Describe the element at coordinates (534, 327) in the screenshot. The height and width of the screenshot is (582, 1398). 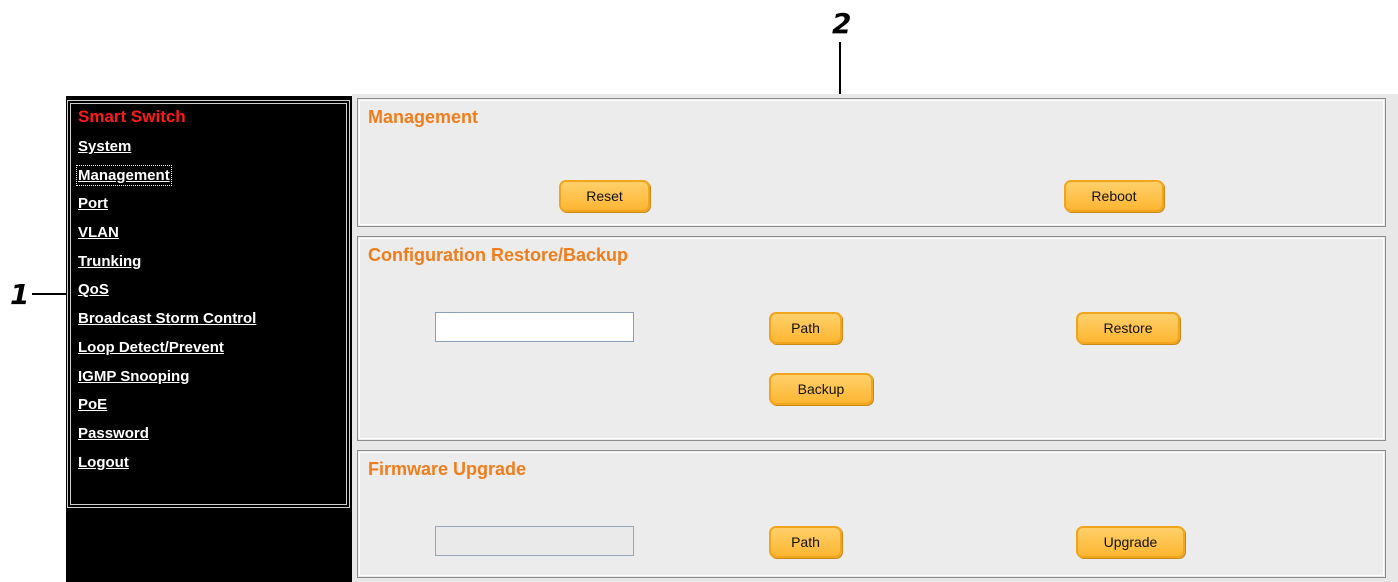
I see `config-file-input` at that location.